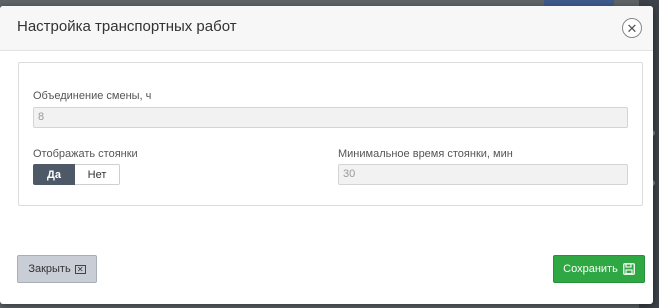 This screenshot has height=308, width=659. Describe the element at coordinates (628, 269) in the screenshot. I see `floppy-disk-icon` at that location.